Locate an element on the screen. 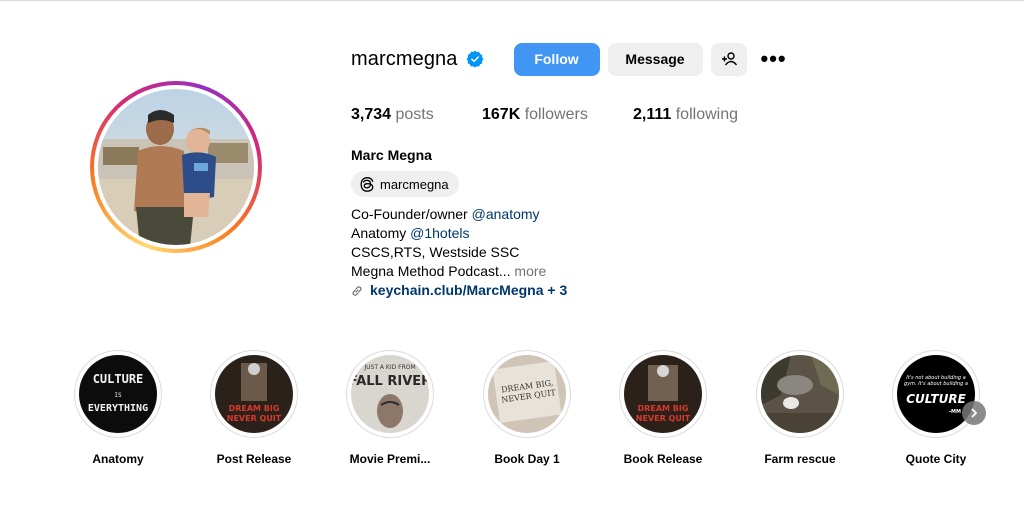  highlight-item: DREAM BIG, NEVER QUIT Book Day 1 is located at coordinates (527, 408).